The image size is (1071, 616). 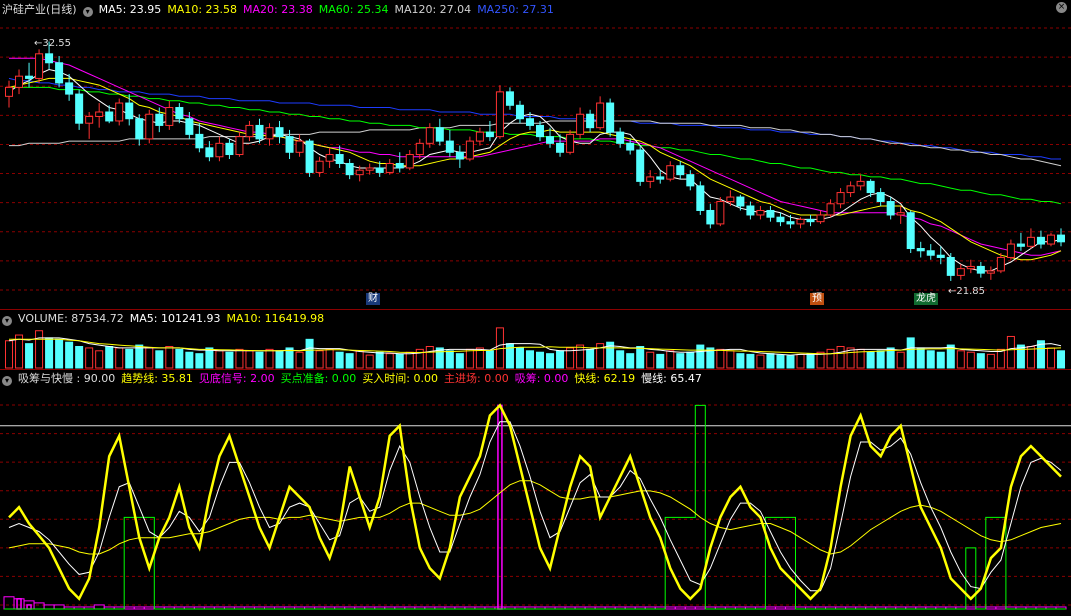 What do you see at coordinates (202, 9) in the screenshot?
I see `ma10-legend: MA10: 23.58` at bounding box center [202, 9].